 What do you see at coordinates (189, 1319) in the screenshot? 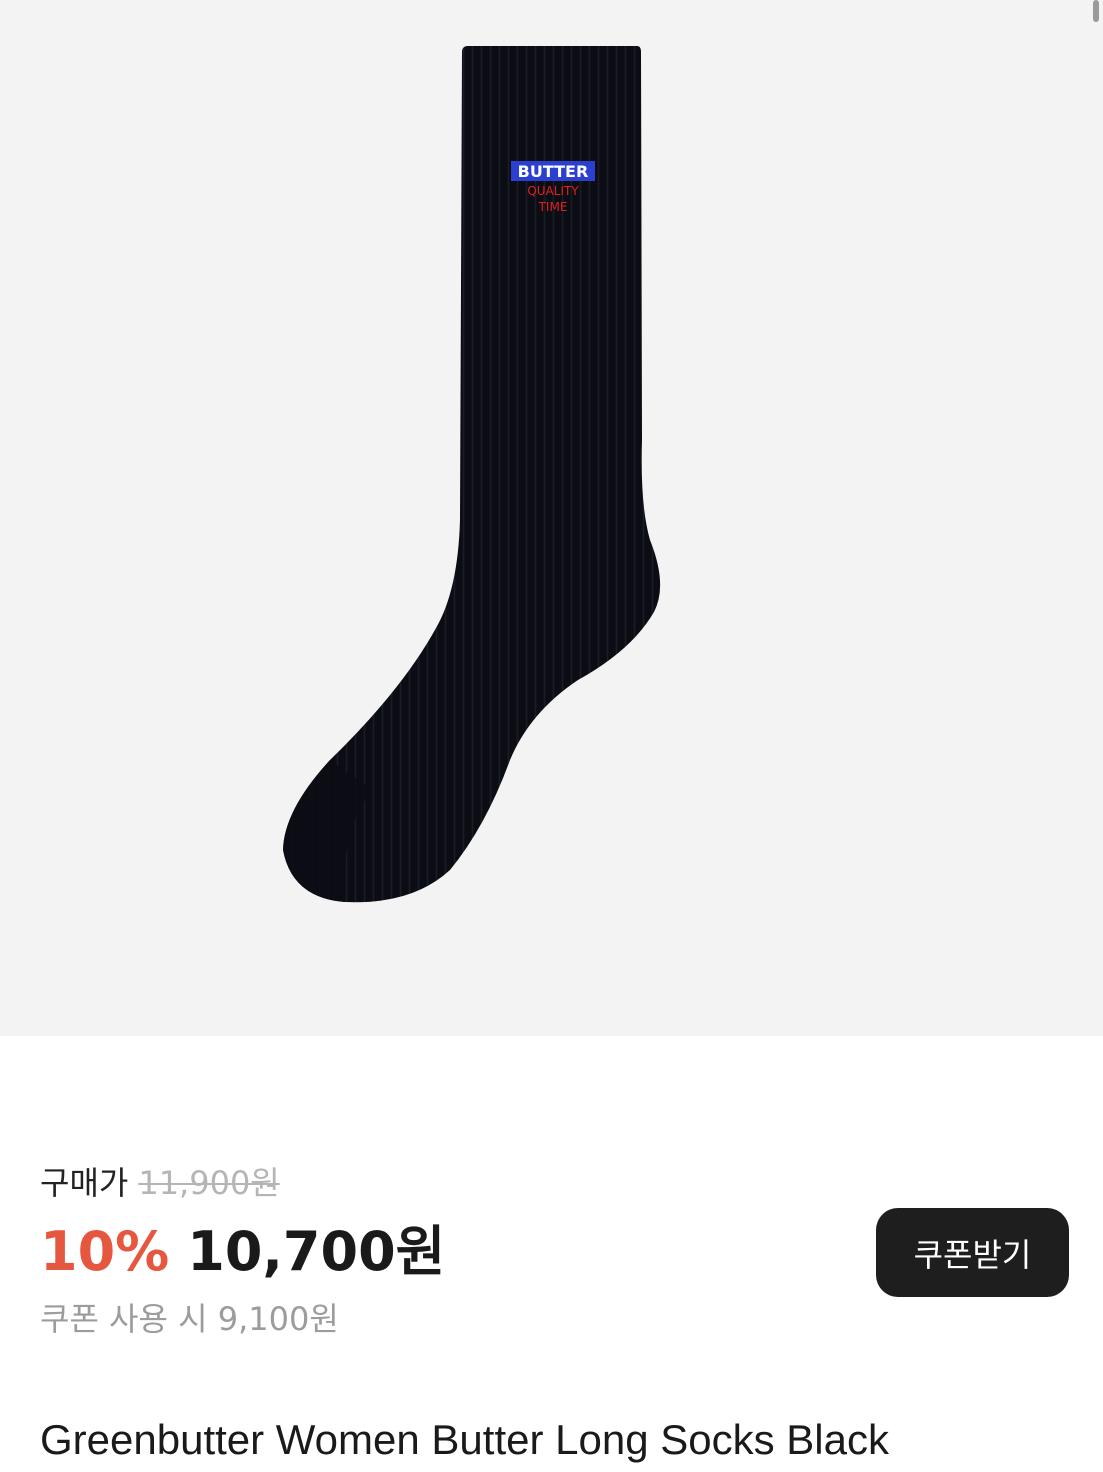
I see `coupon-price-note: 쿠폰 사용 시 9,100원` at bounding box center [189, 1319].